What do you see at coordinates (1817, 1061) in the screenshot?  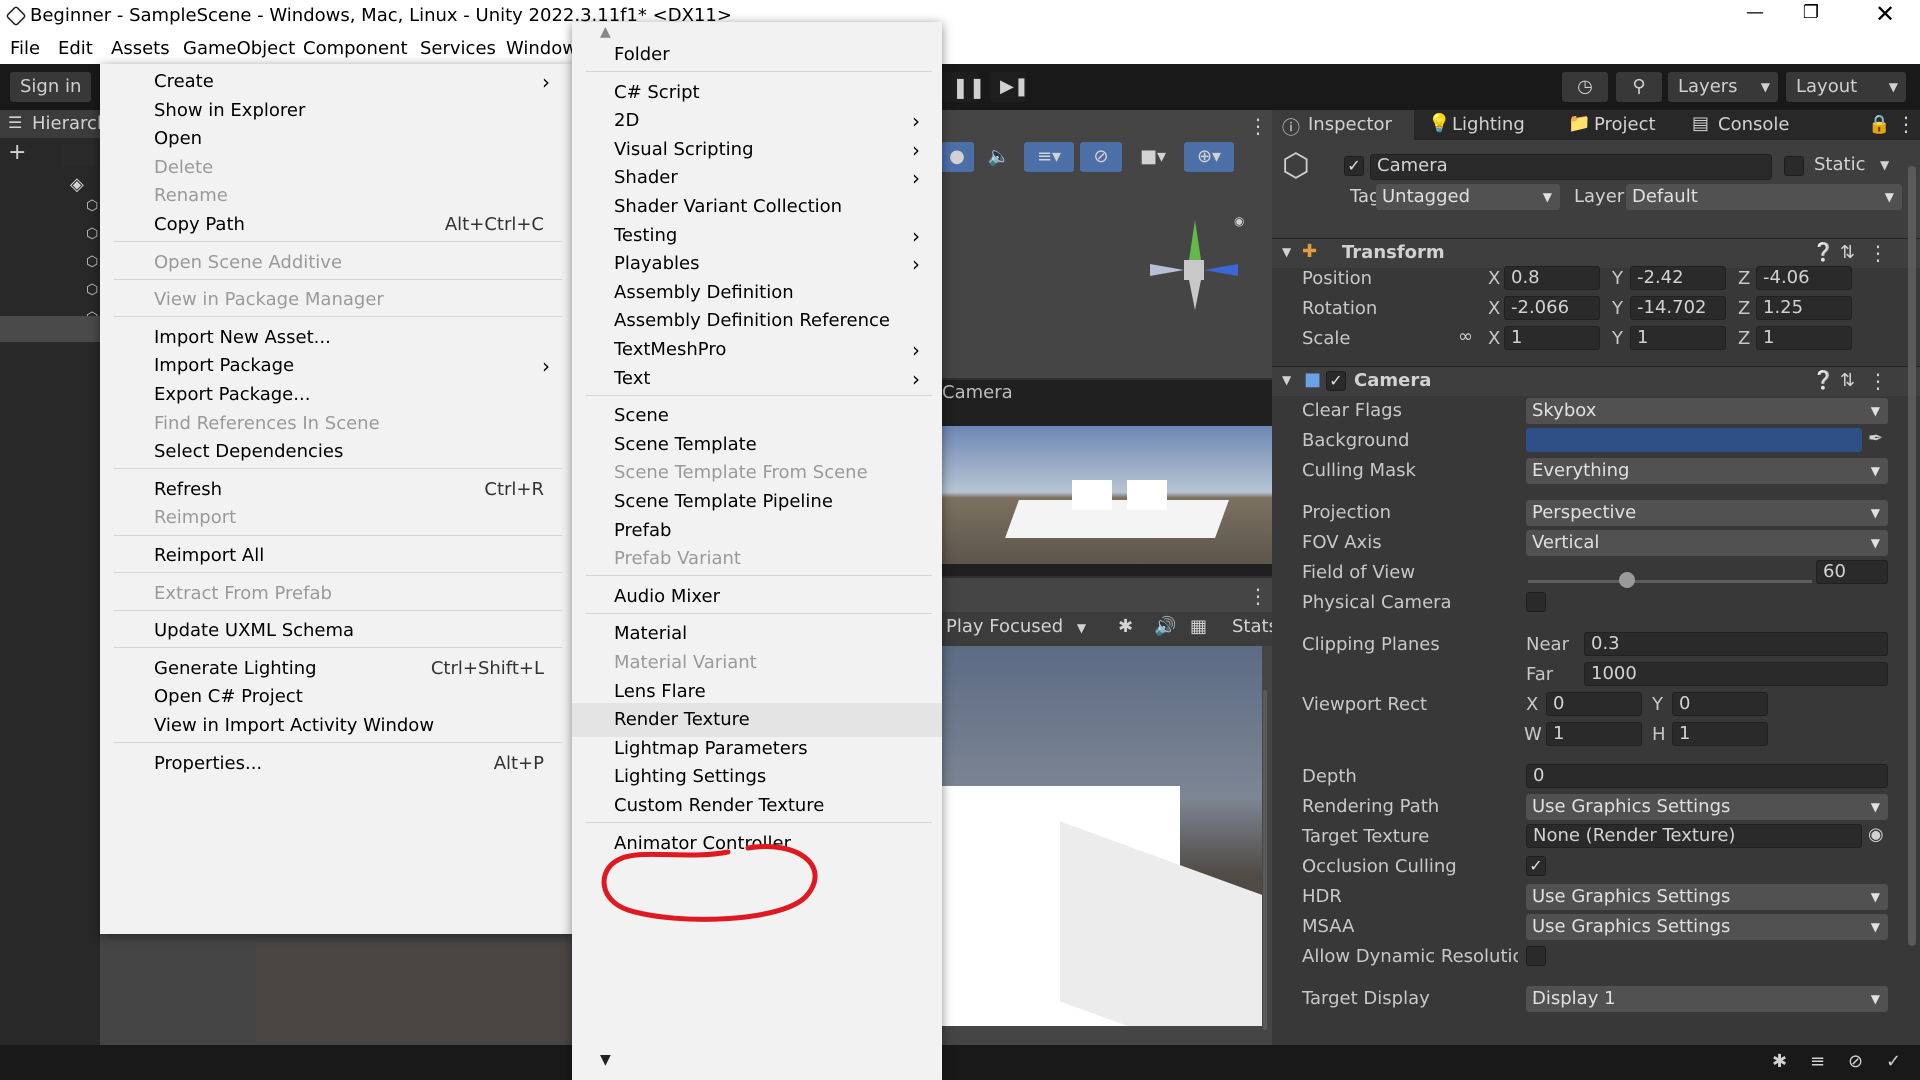 I see `layers-icon: ≡` at bounding box center [1817, 1061].